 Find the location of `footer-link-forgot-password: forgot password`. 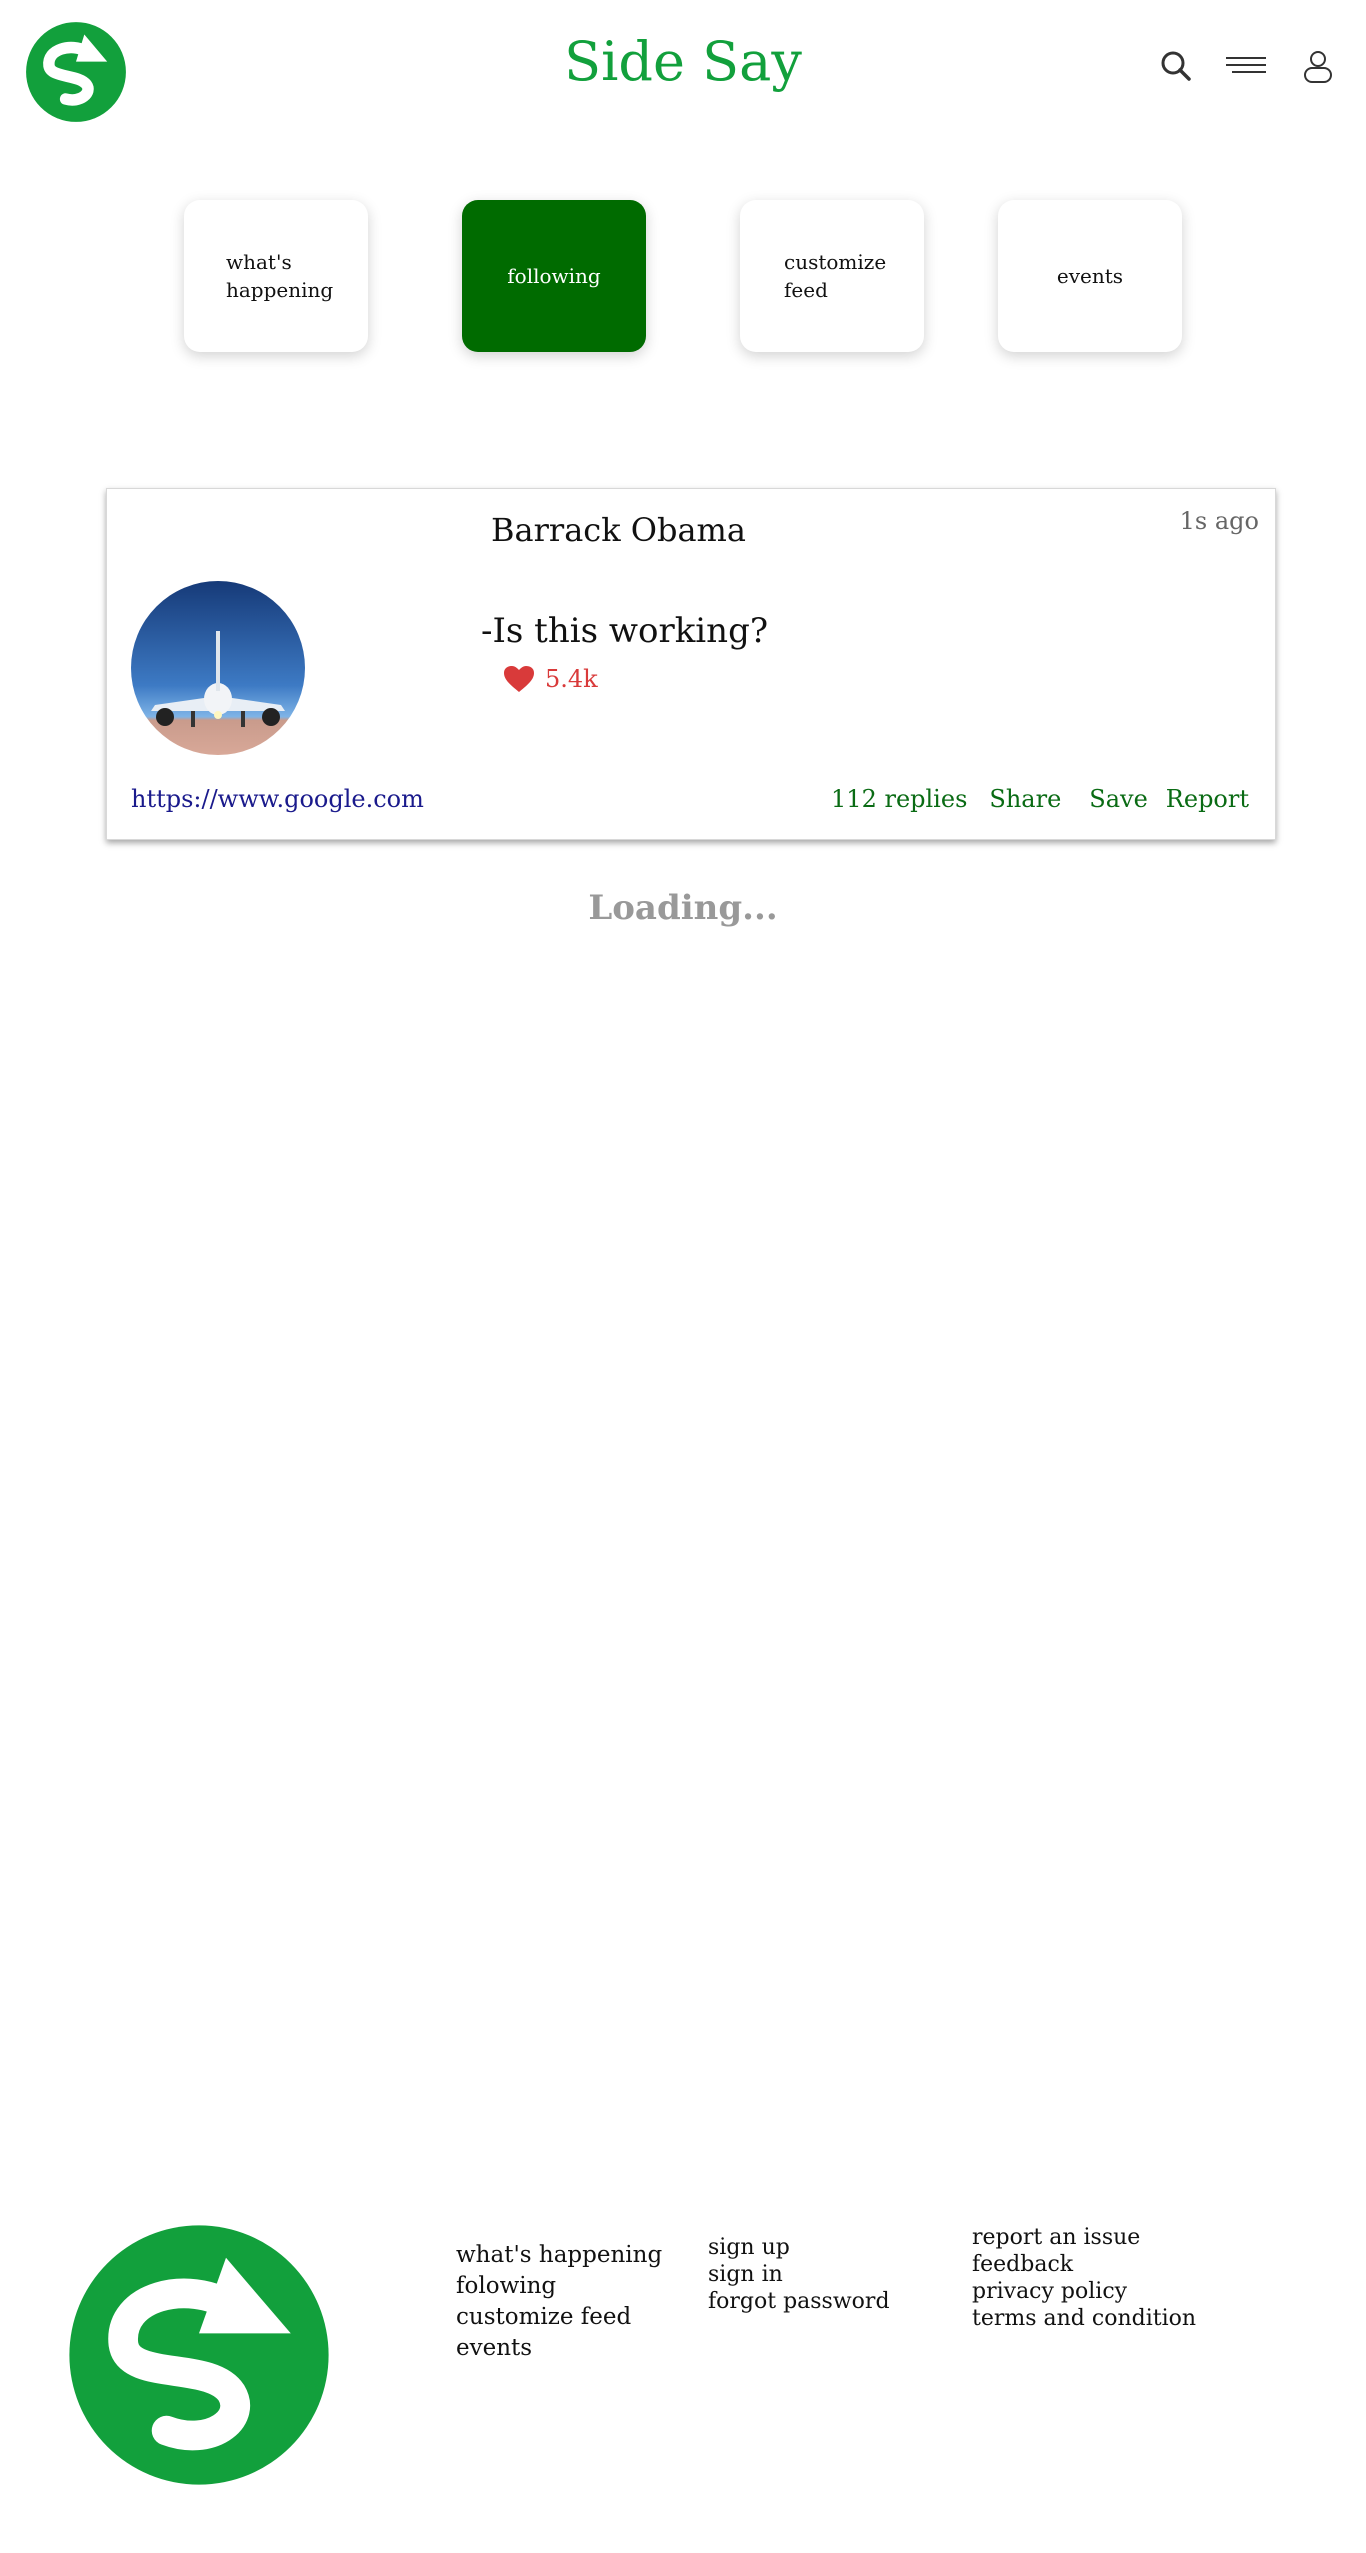

footer-link-forgot-password: forgot password is located at coordinates (799, 2301).